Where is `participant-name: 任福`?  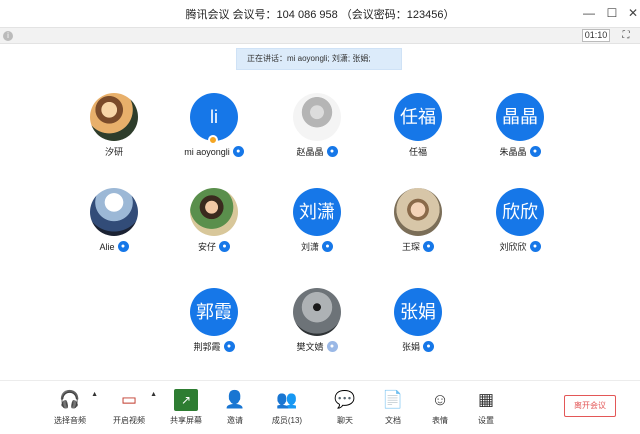
participant-name: 任福 is located at coordinates (417, 152).